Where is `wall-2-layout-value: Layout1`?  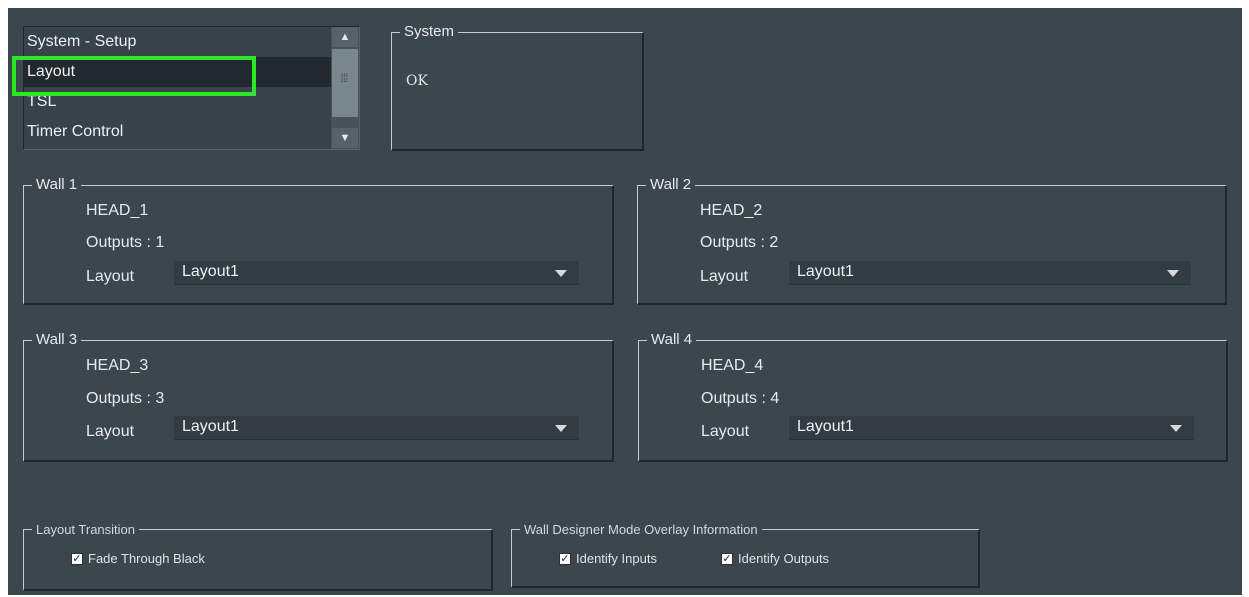 wall-2-layout-value: Layout1 is located at coordinates (825, 271).